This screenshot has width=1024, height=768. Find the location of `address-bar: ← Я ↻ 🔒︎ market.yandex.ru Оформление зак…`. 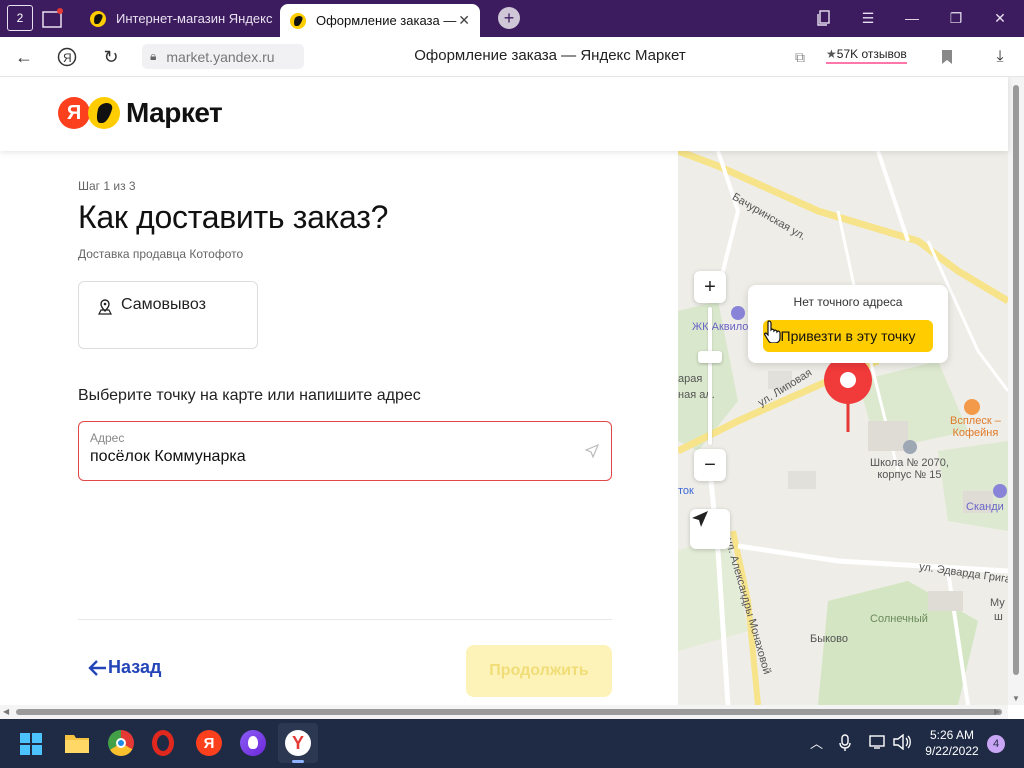

address-bar: ← Я ↻ 🔒︎ market.yandex.ru Оформление зак… is located at coordinates (512, 57).